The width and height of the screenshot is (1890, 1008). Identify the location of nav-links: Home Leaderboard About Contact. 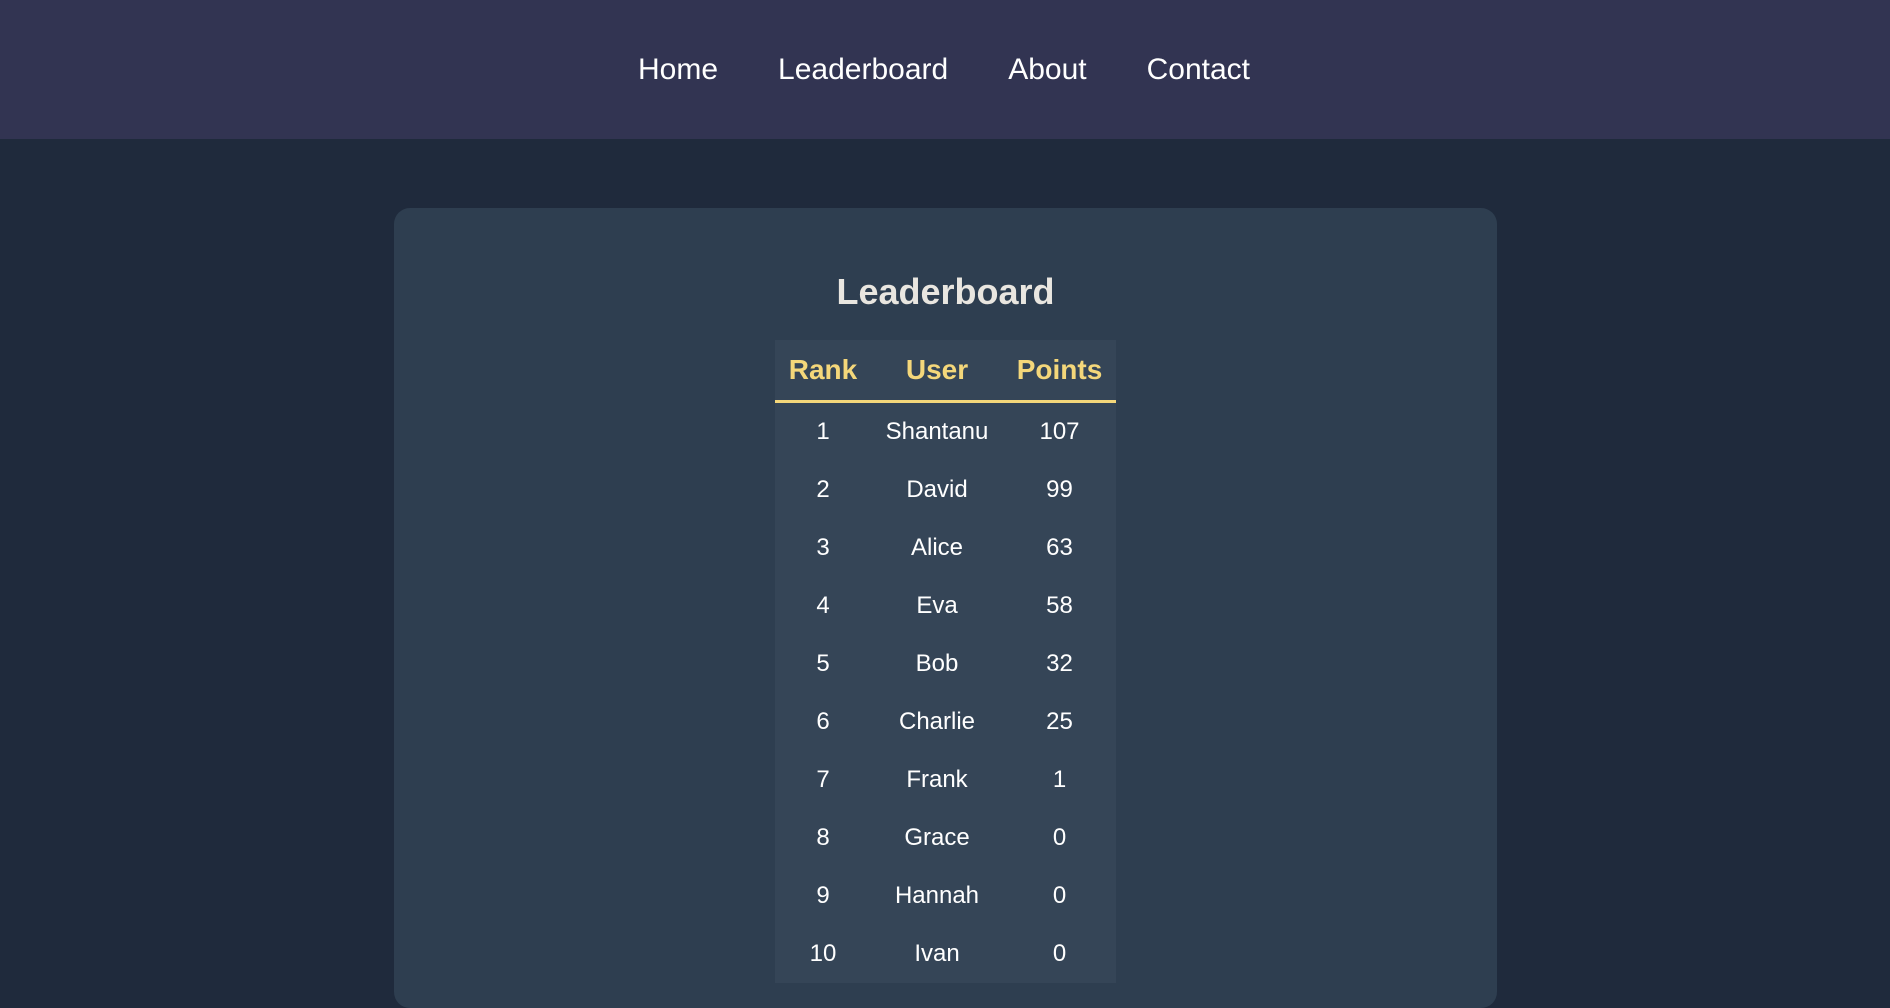
(944, 69).